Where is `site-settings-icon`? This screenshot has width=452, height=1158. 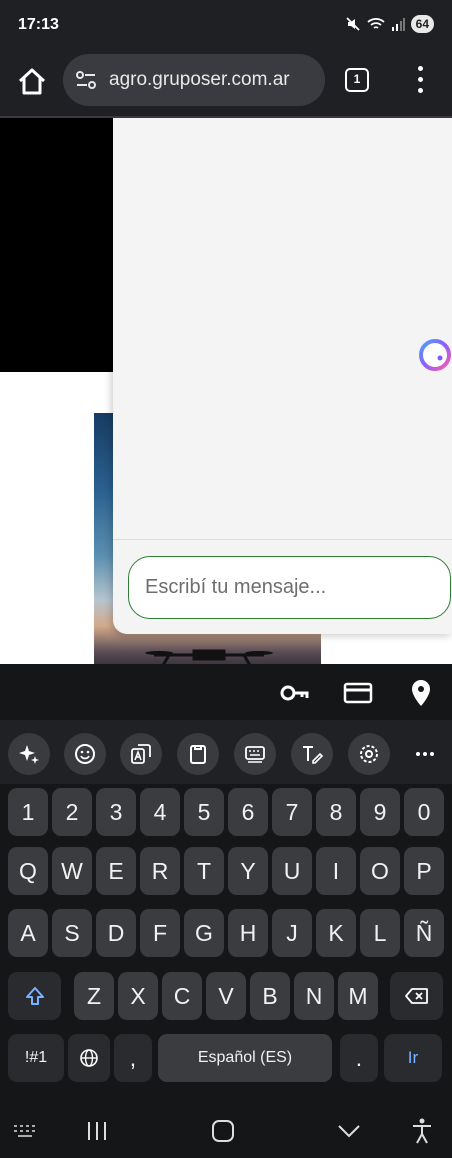 site-settings-icon is located at coordinates (86, 80).